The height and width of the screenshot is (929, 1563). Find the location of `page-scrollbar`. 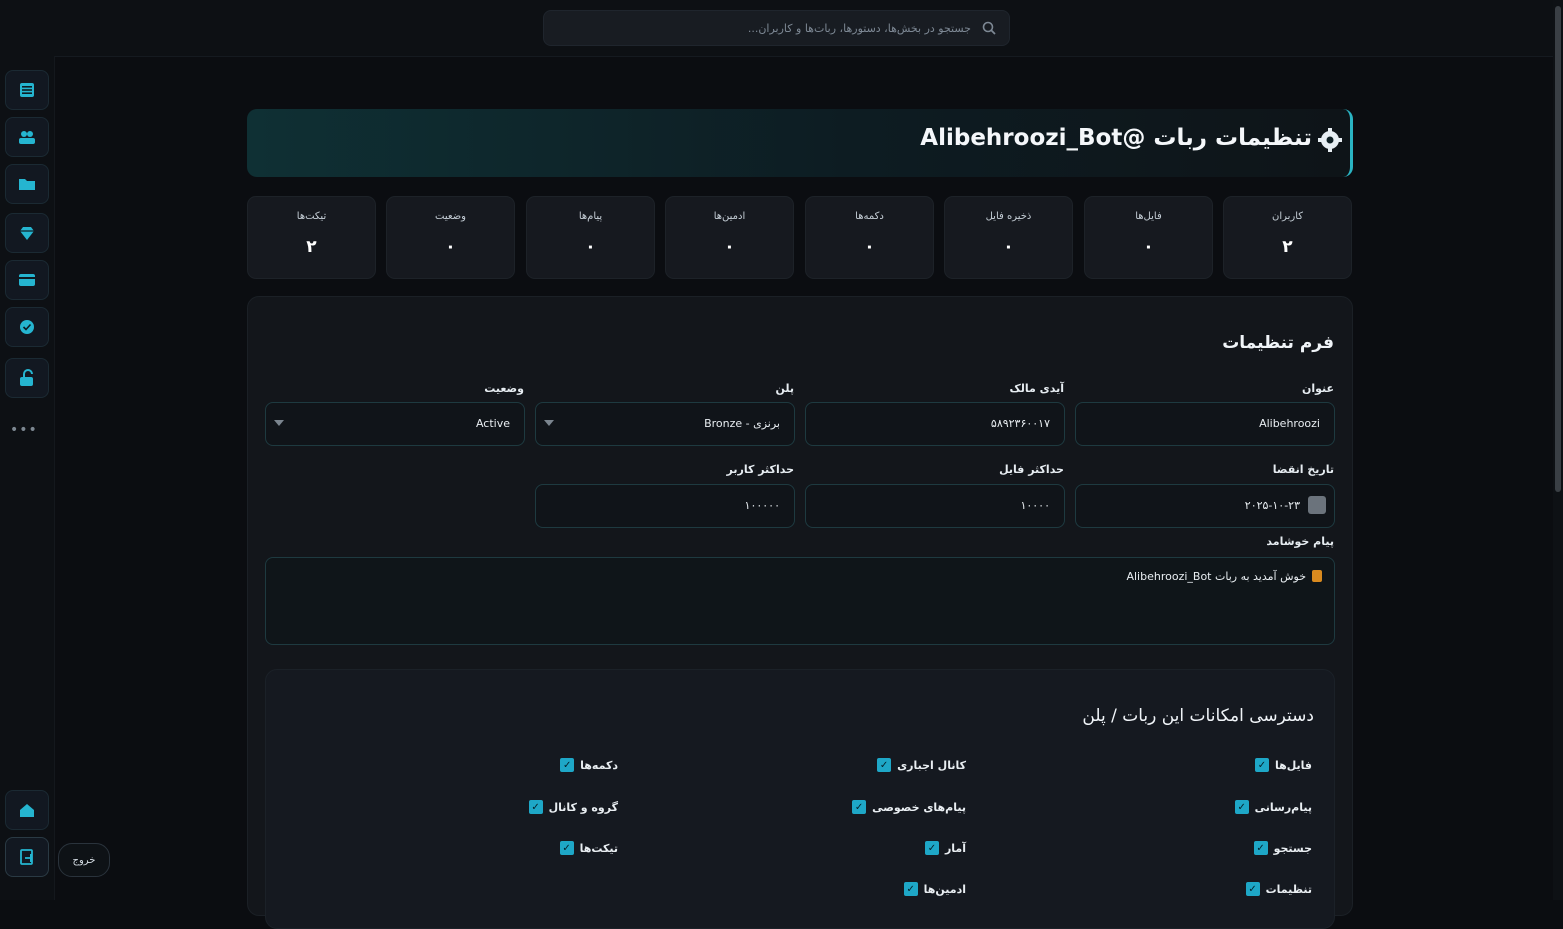

page-scrollbar is located at coordinates (1558, 450).